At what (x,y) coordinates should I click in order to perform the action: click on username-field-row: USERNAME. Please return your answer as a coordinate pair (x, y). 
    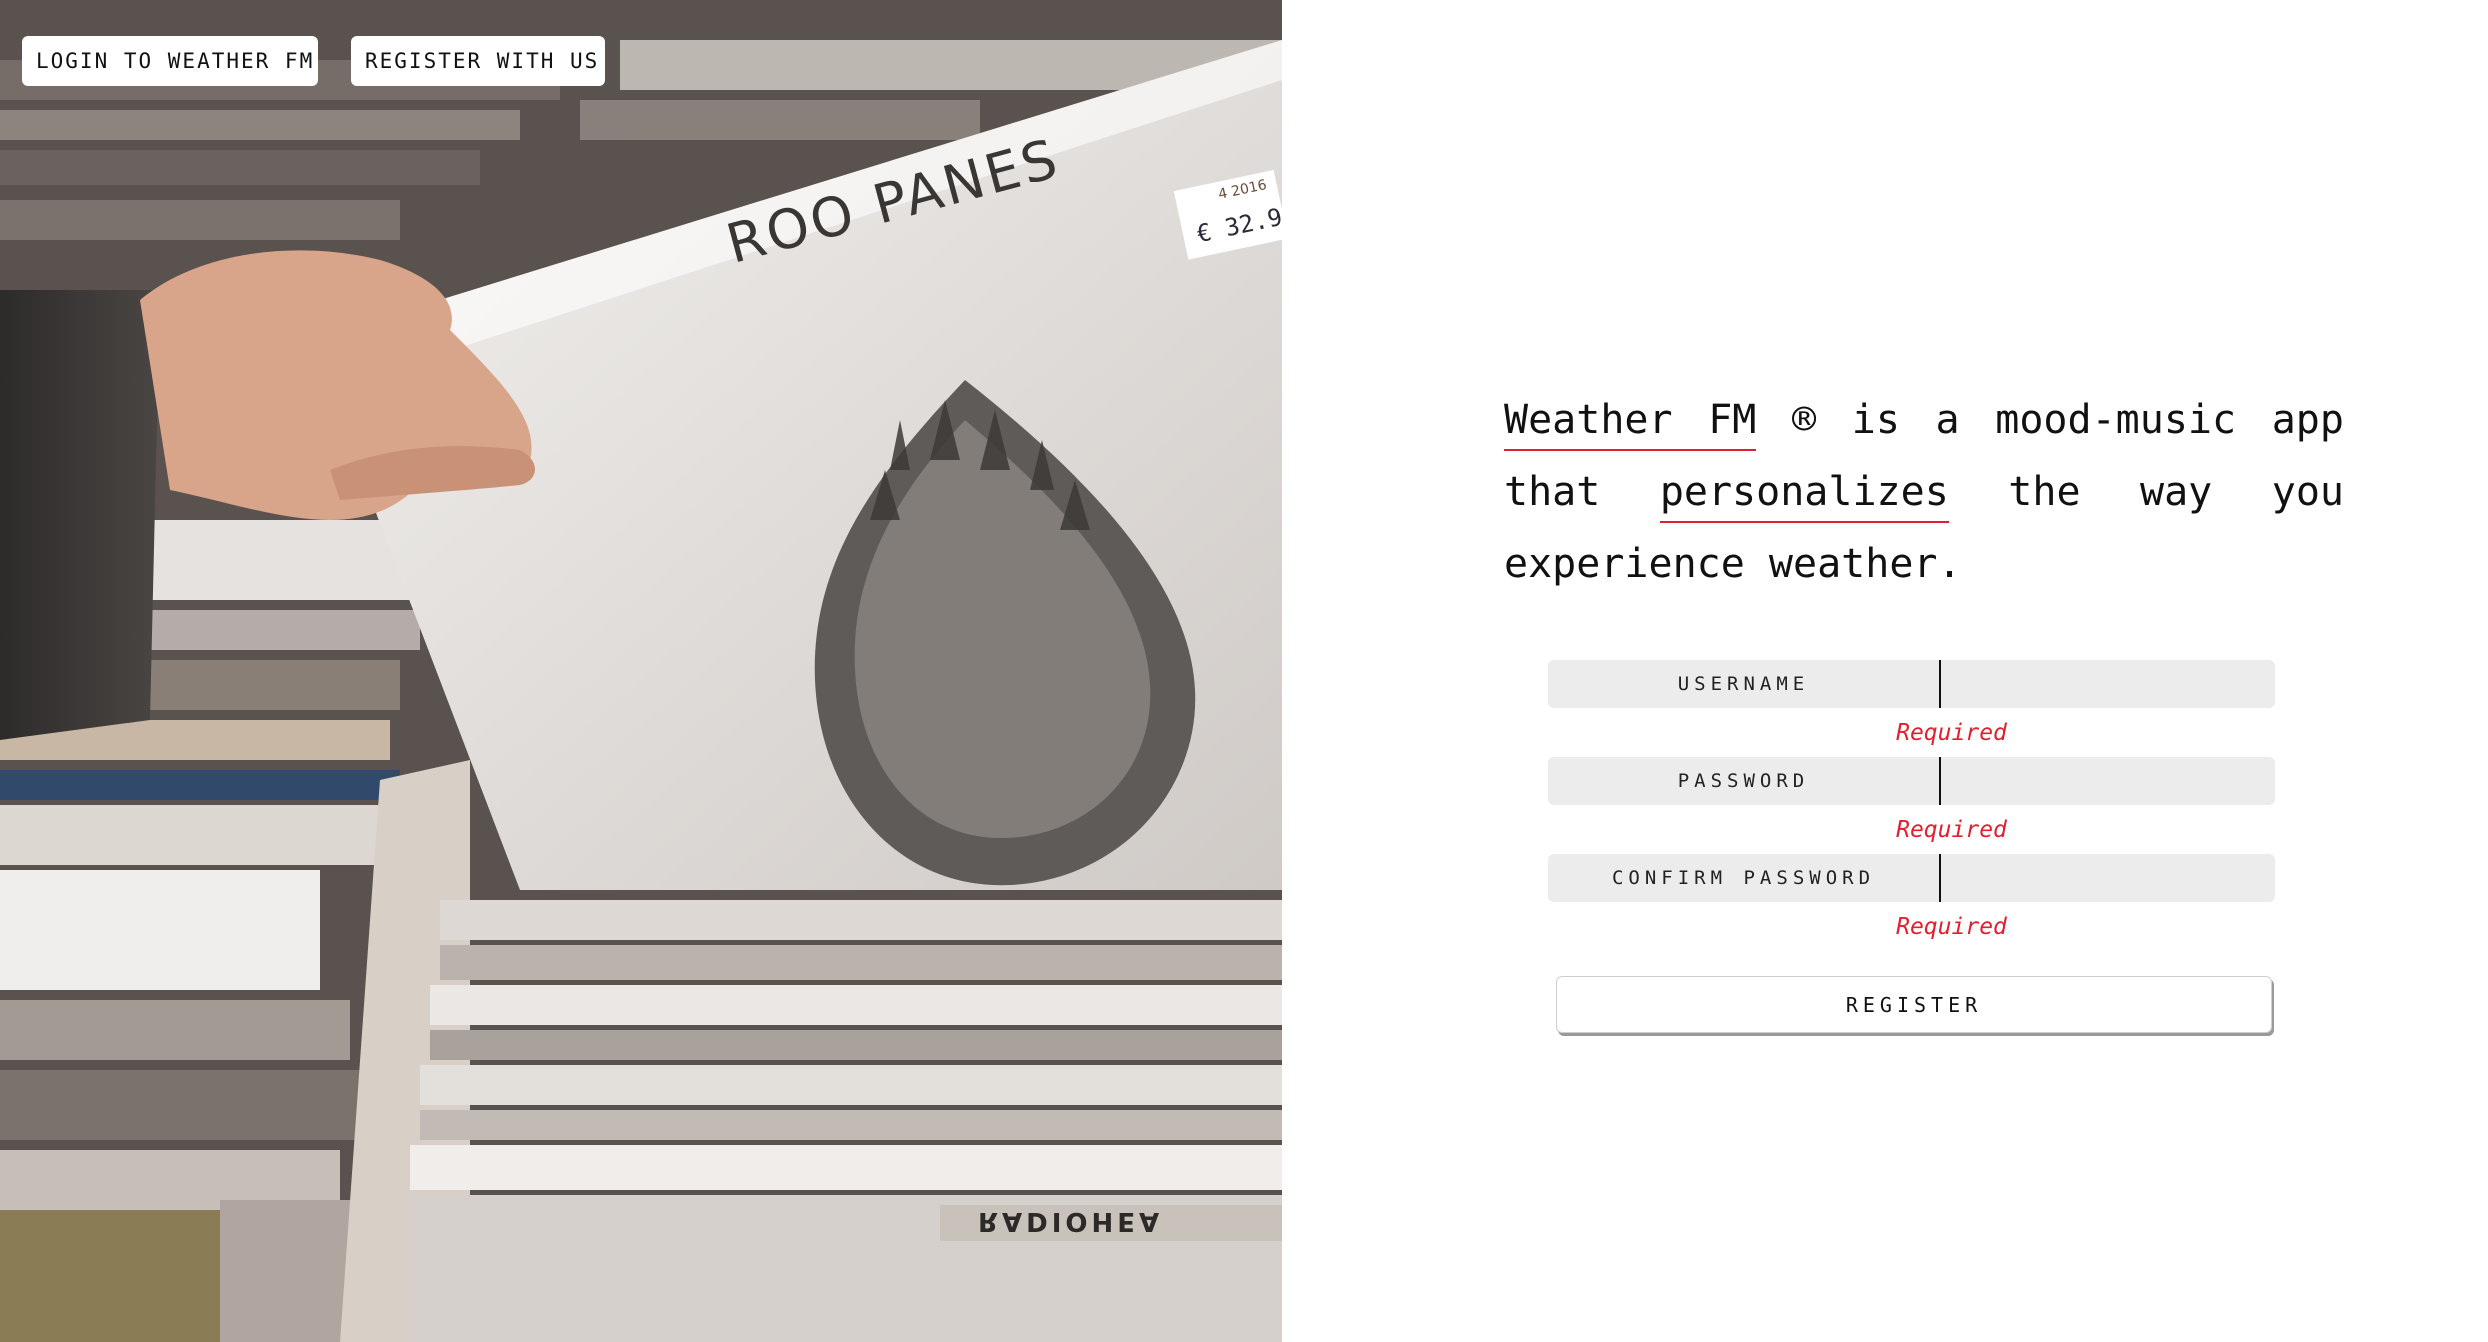
    Looking at the image, I should click on (1911, 684).